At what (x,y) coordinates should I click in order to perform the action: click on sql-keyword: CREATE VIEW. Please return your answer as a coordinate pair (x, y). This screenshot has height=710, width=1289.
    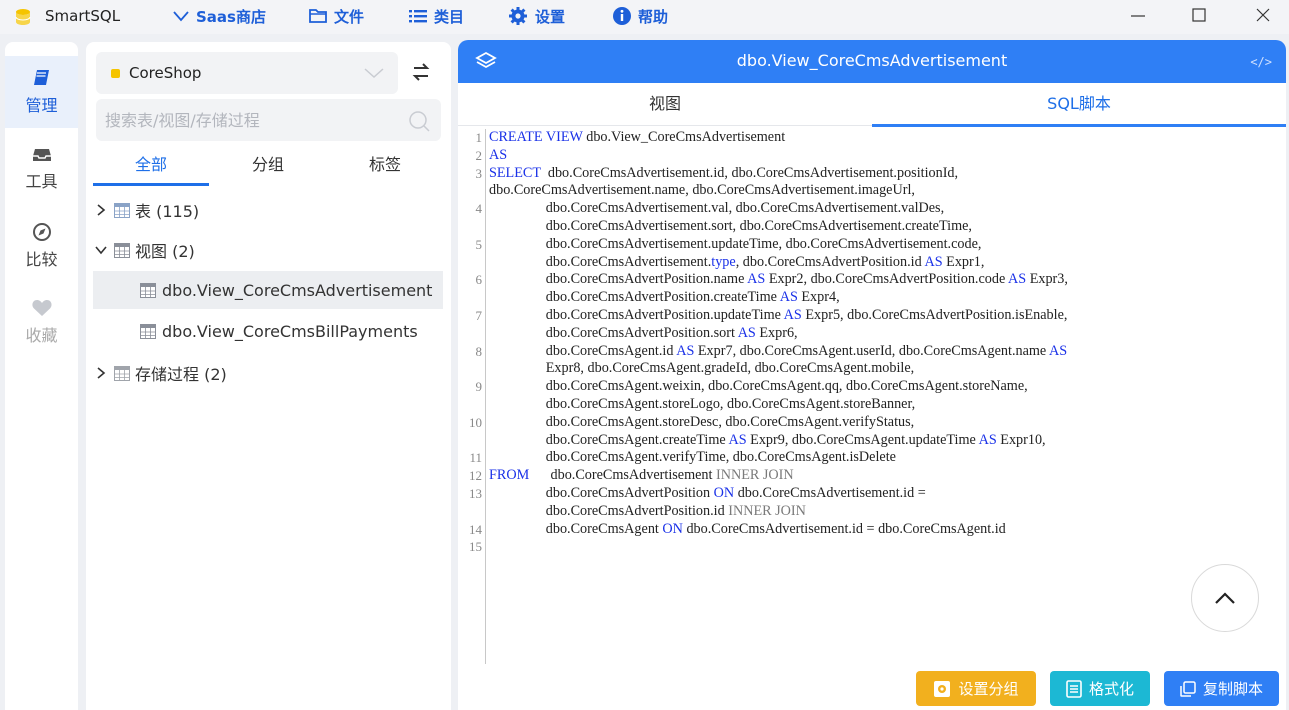
    Looking at the image, I should click on (536, 137).